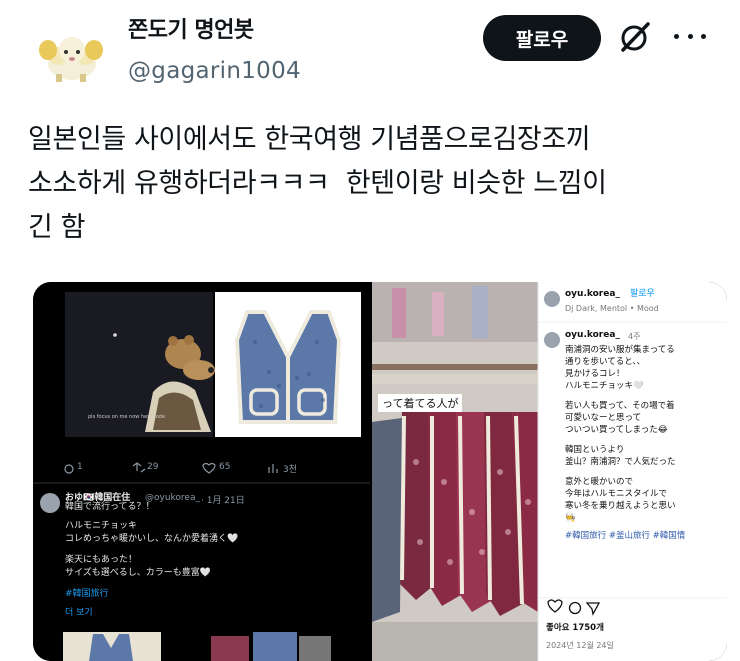  I want to click on sheep-avatar-icon, so click(70, 54).